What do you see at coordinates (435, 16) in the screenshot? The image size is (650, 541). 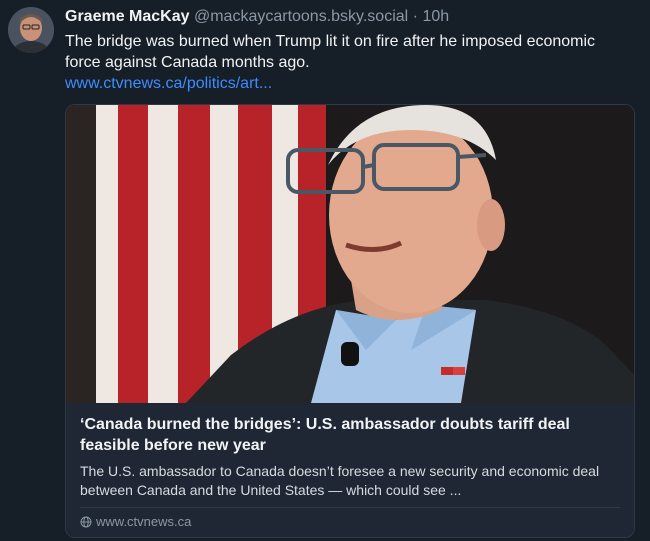 I see `post-time: 10h` at bounding box center [435, 16].